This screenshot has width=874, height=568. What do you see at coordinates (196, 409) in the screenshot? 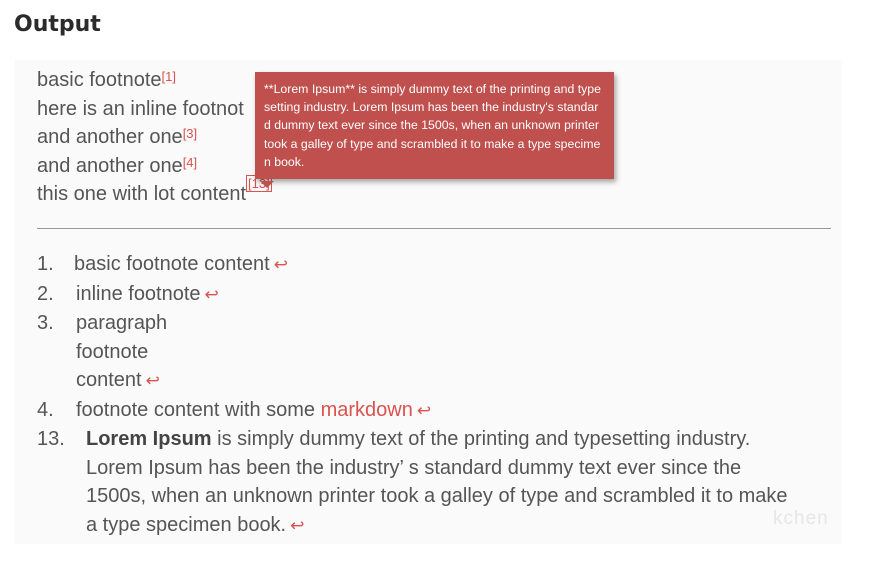
I see `footnote-text: footnote content with some` at bounding box center [196, 409].